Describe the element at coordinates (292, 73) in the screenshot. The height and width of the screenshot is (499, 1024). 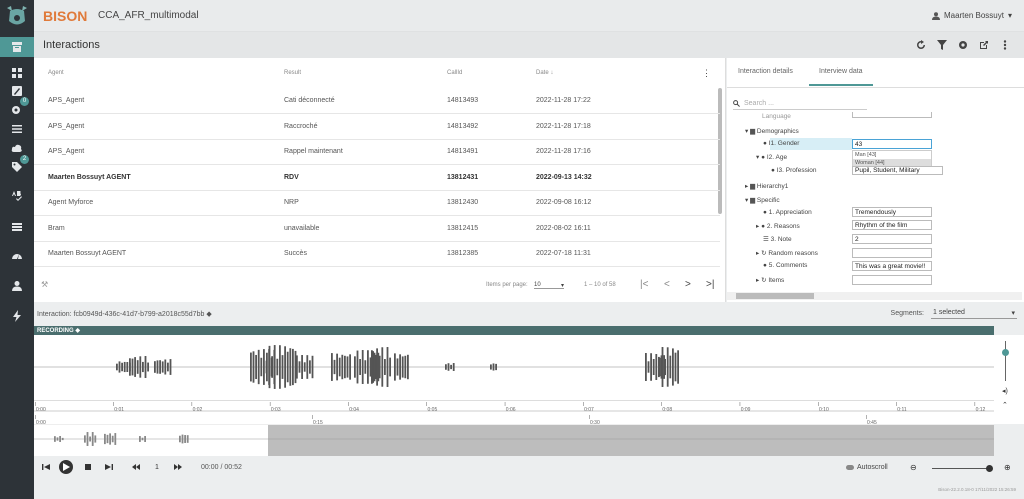
I see `column-header-result: Result` at that location.